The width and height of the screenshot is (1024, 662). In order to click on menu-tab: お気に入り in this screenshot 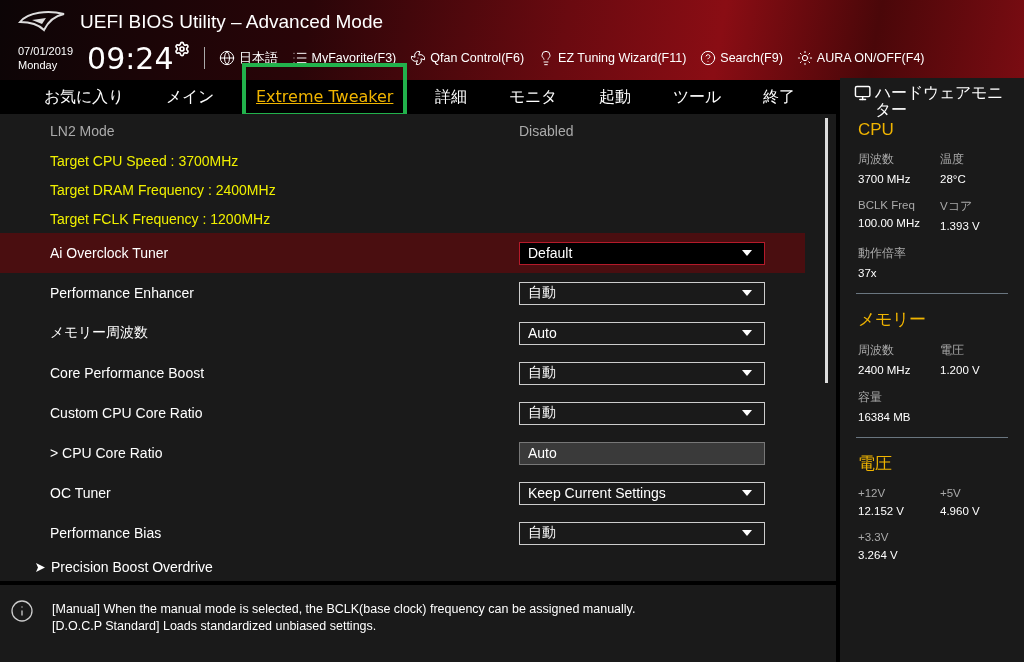, I will do `click(84, 97)`.